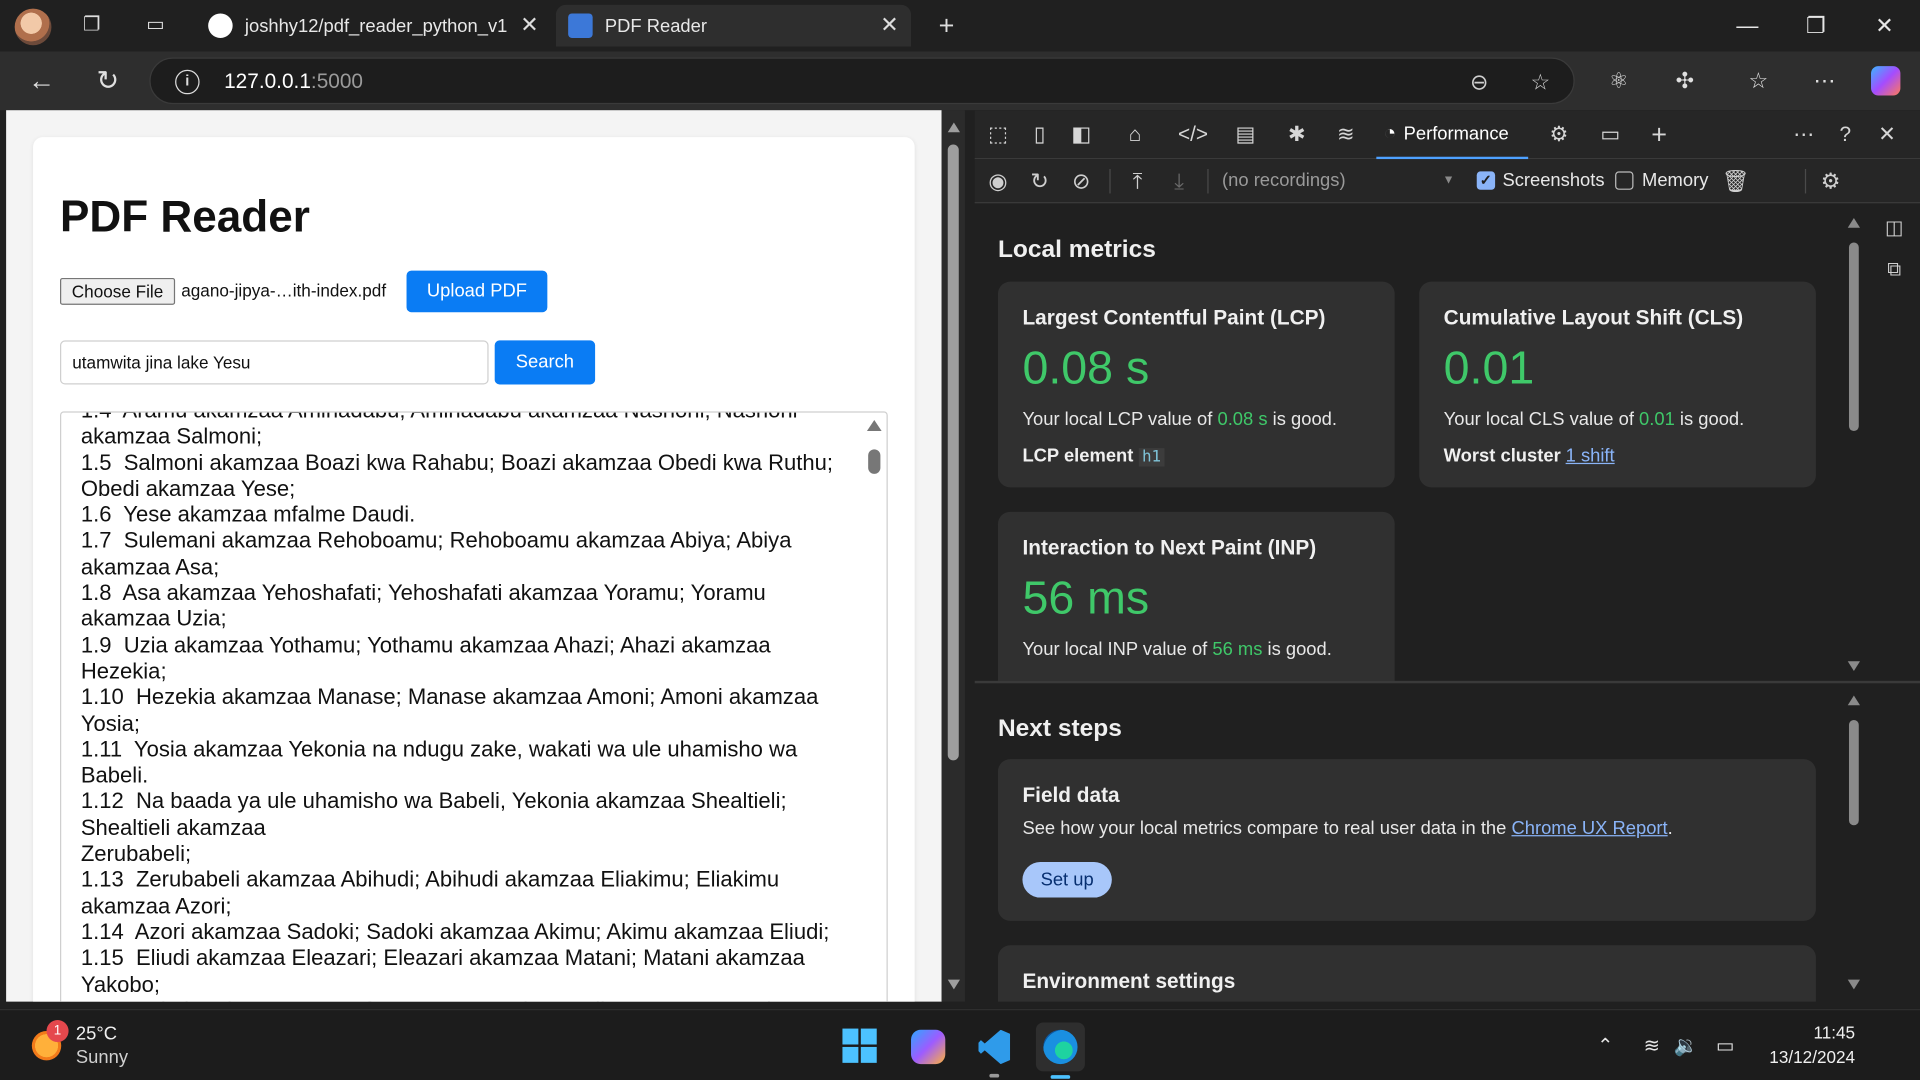 This screenshot has width=1920, height=1080. Describe the element at coordinates (274, 362) in the screenshot. I see `search-input: utamwita jina lake Yesu` at that location.